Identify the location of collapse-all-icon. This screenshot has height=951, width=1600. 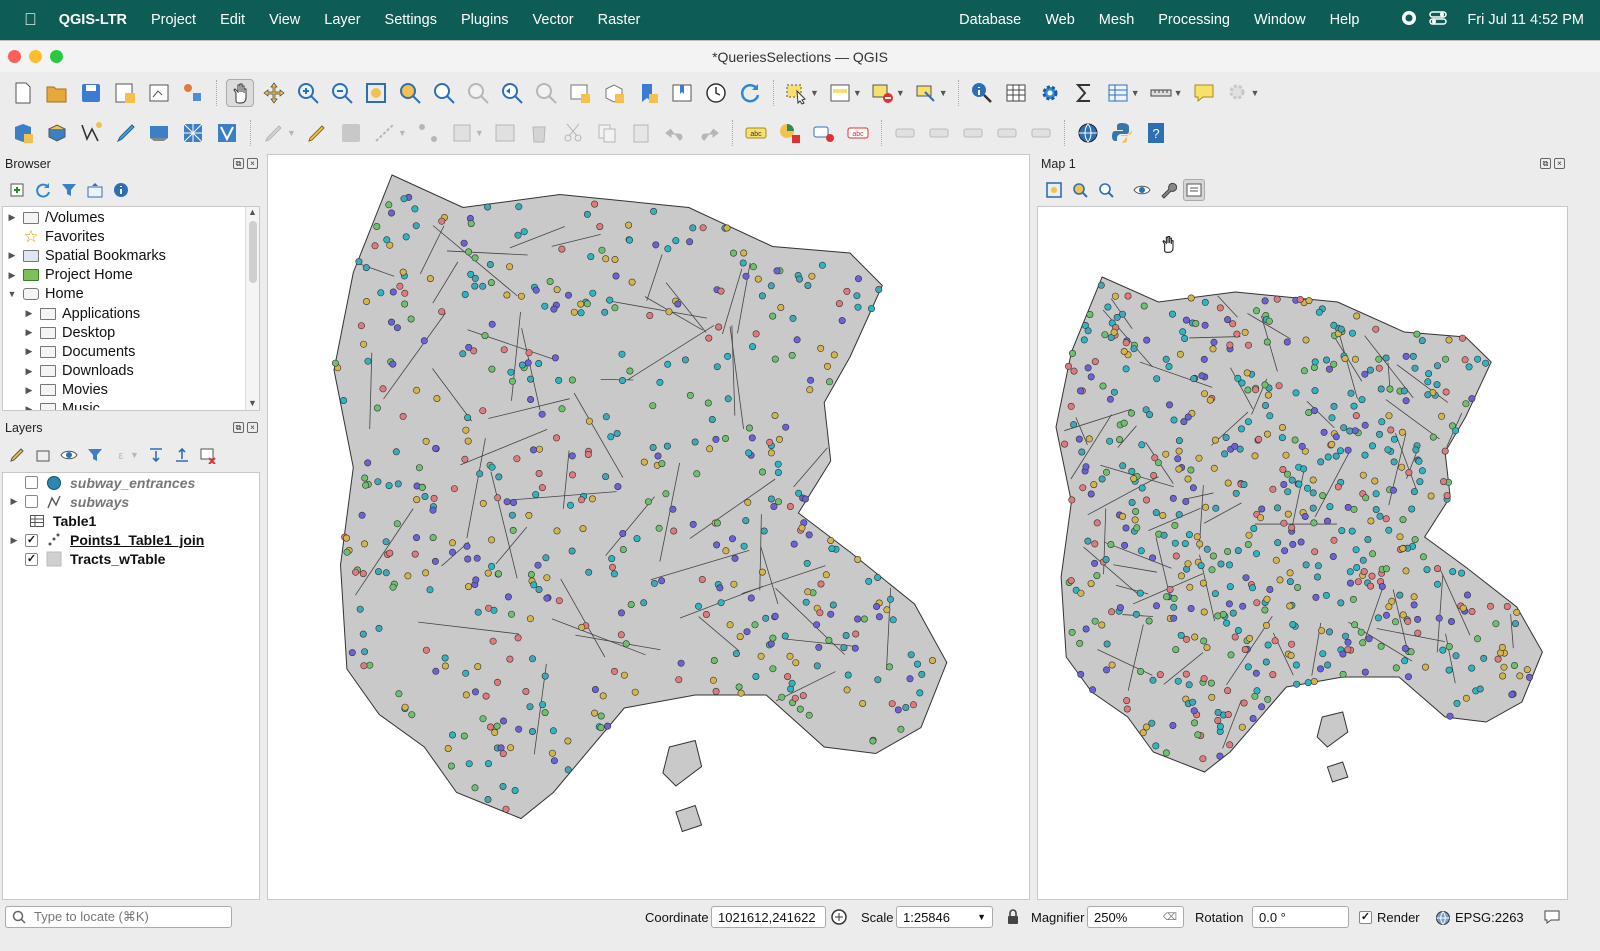
(95, 190).